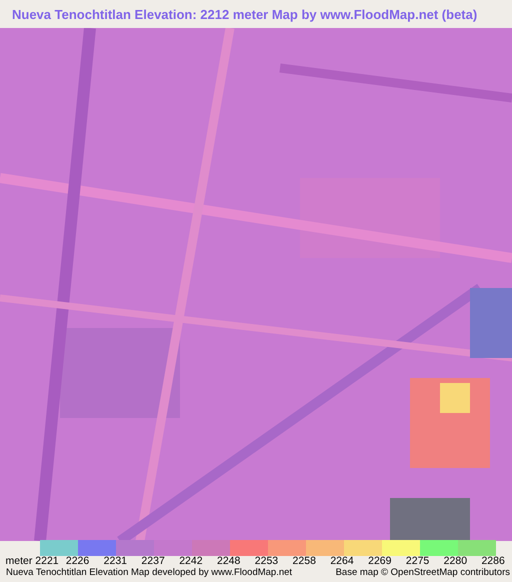 This screenshot has height=582, width=512. Describe the element at coordinates (267, 561) in the screenshot. I see `legend-label: 2253` at that location.